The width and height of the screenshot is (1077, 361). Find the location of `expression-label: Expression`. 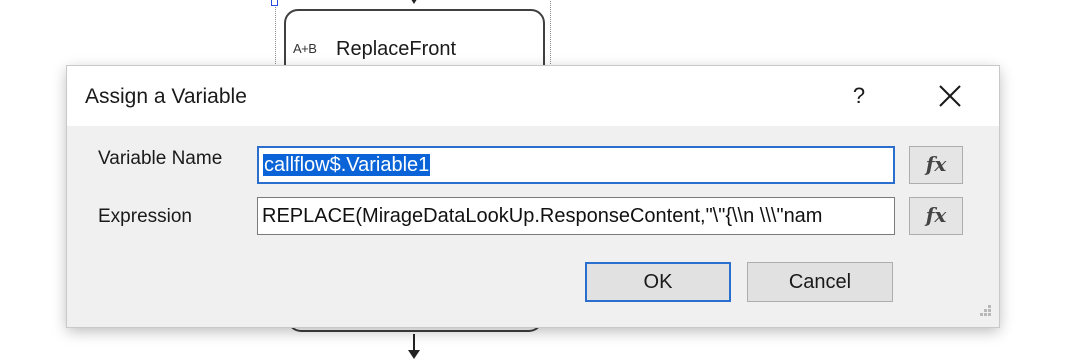

expression-label: Expression is located at coordinates (145, 216).